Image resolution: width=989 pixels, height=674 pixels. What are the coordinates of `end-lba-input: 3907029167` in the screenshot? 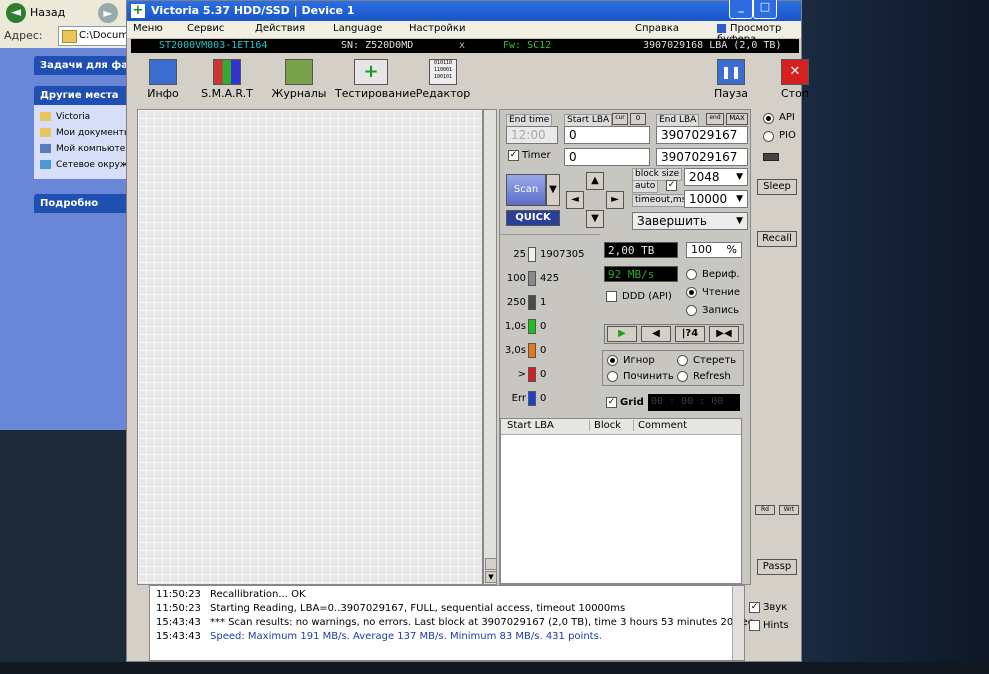 It's located at (702, 135).